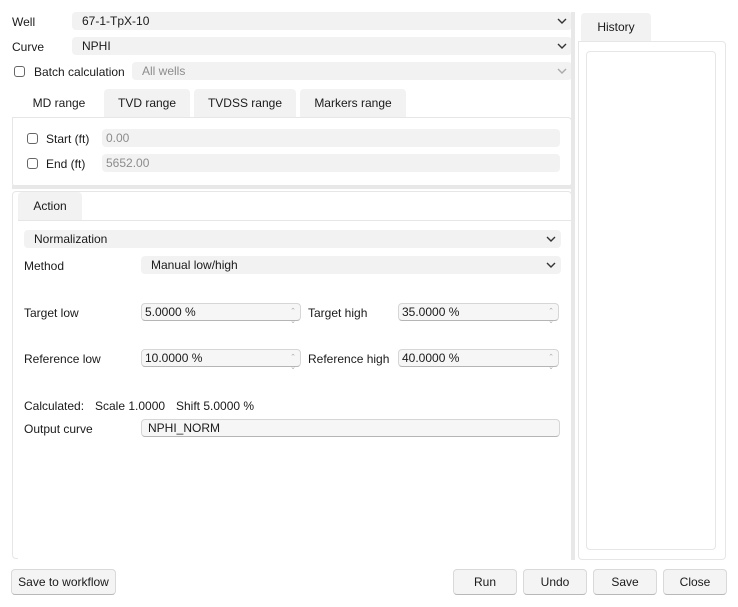 The image size is (738, 607). I want to click on history-list, so click(651, 300).